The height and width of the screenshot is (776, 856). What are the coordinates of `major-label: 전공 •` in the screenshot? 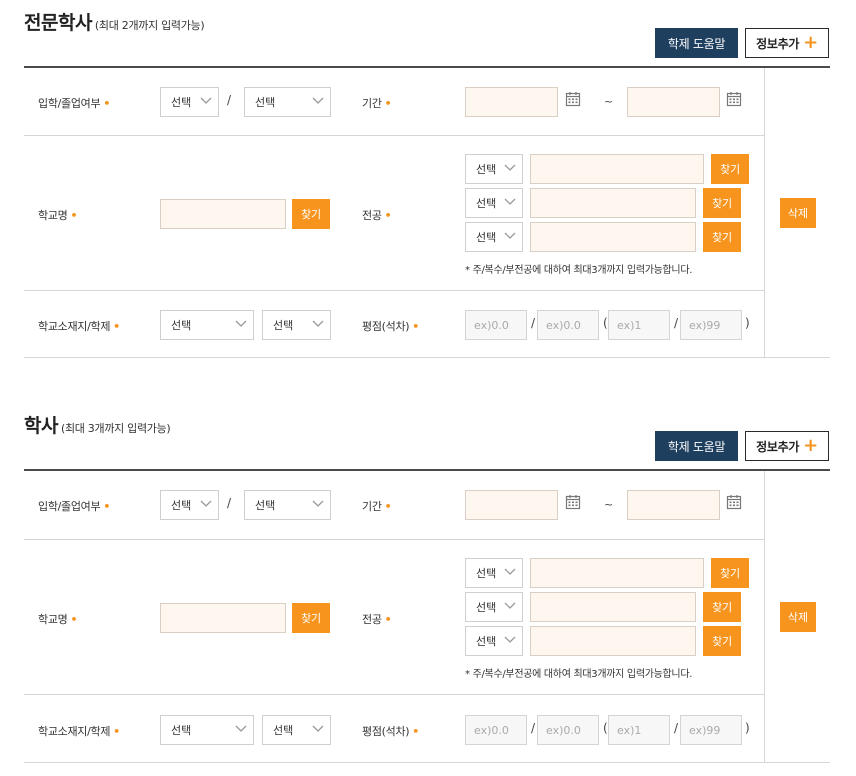 It's located at (377, 619).